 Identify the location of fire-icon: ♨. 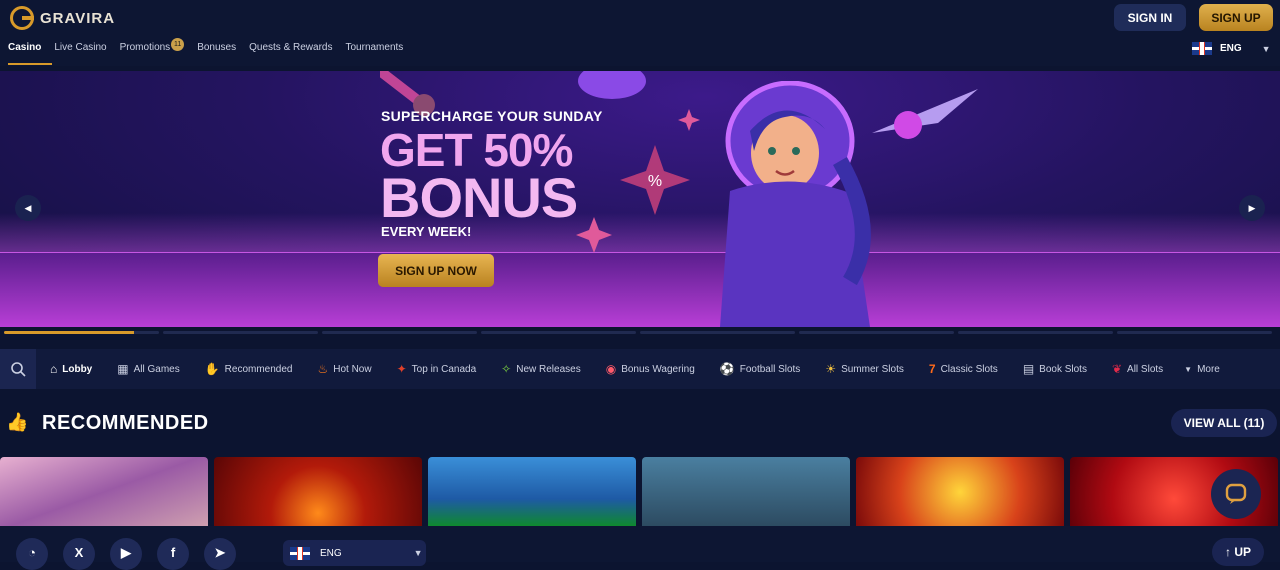
(323, 369).